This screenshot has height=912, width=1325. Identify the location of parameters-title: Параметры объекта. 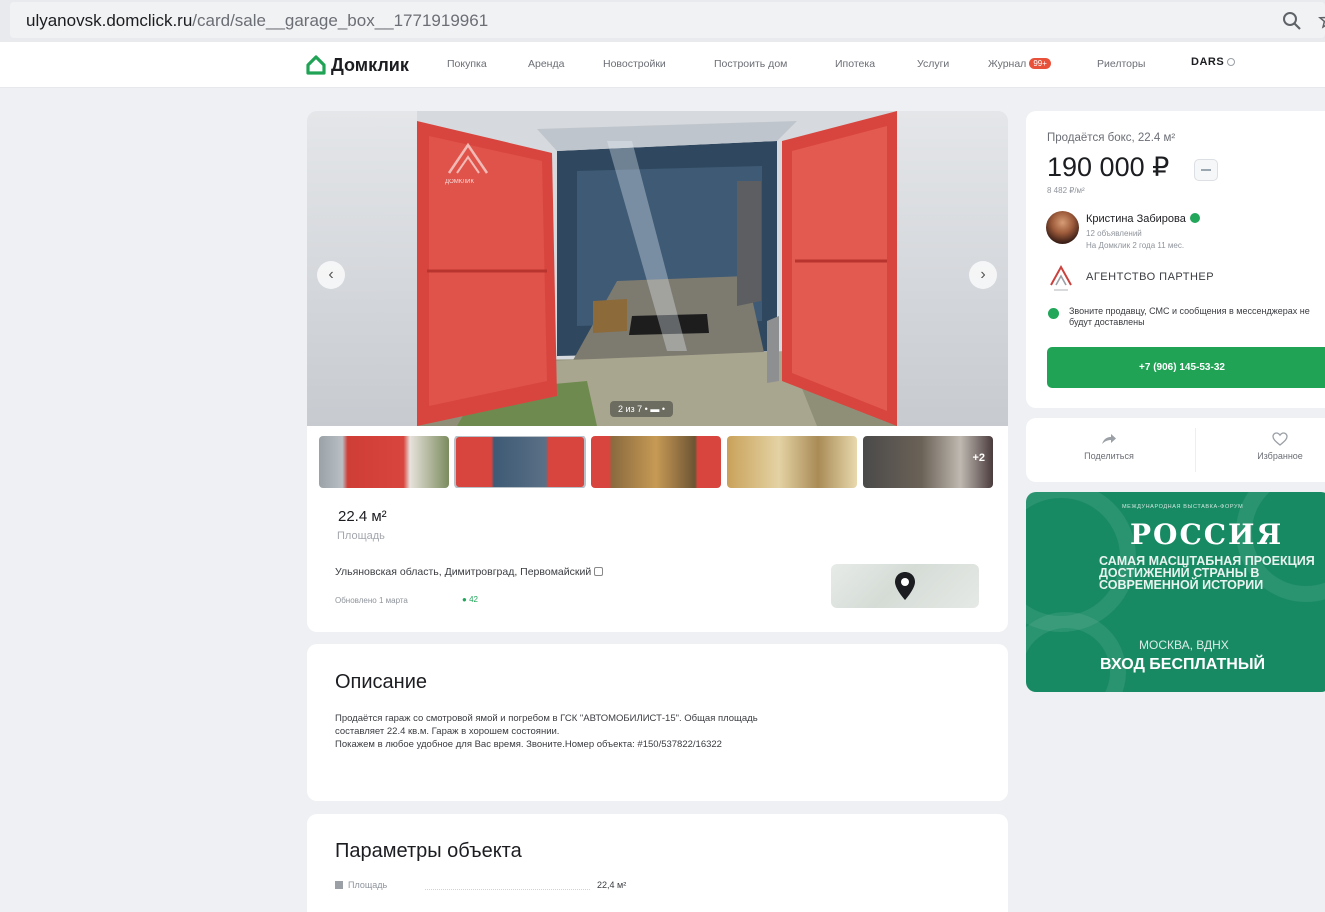
(428, 851).